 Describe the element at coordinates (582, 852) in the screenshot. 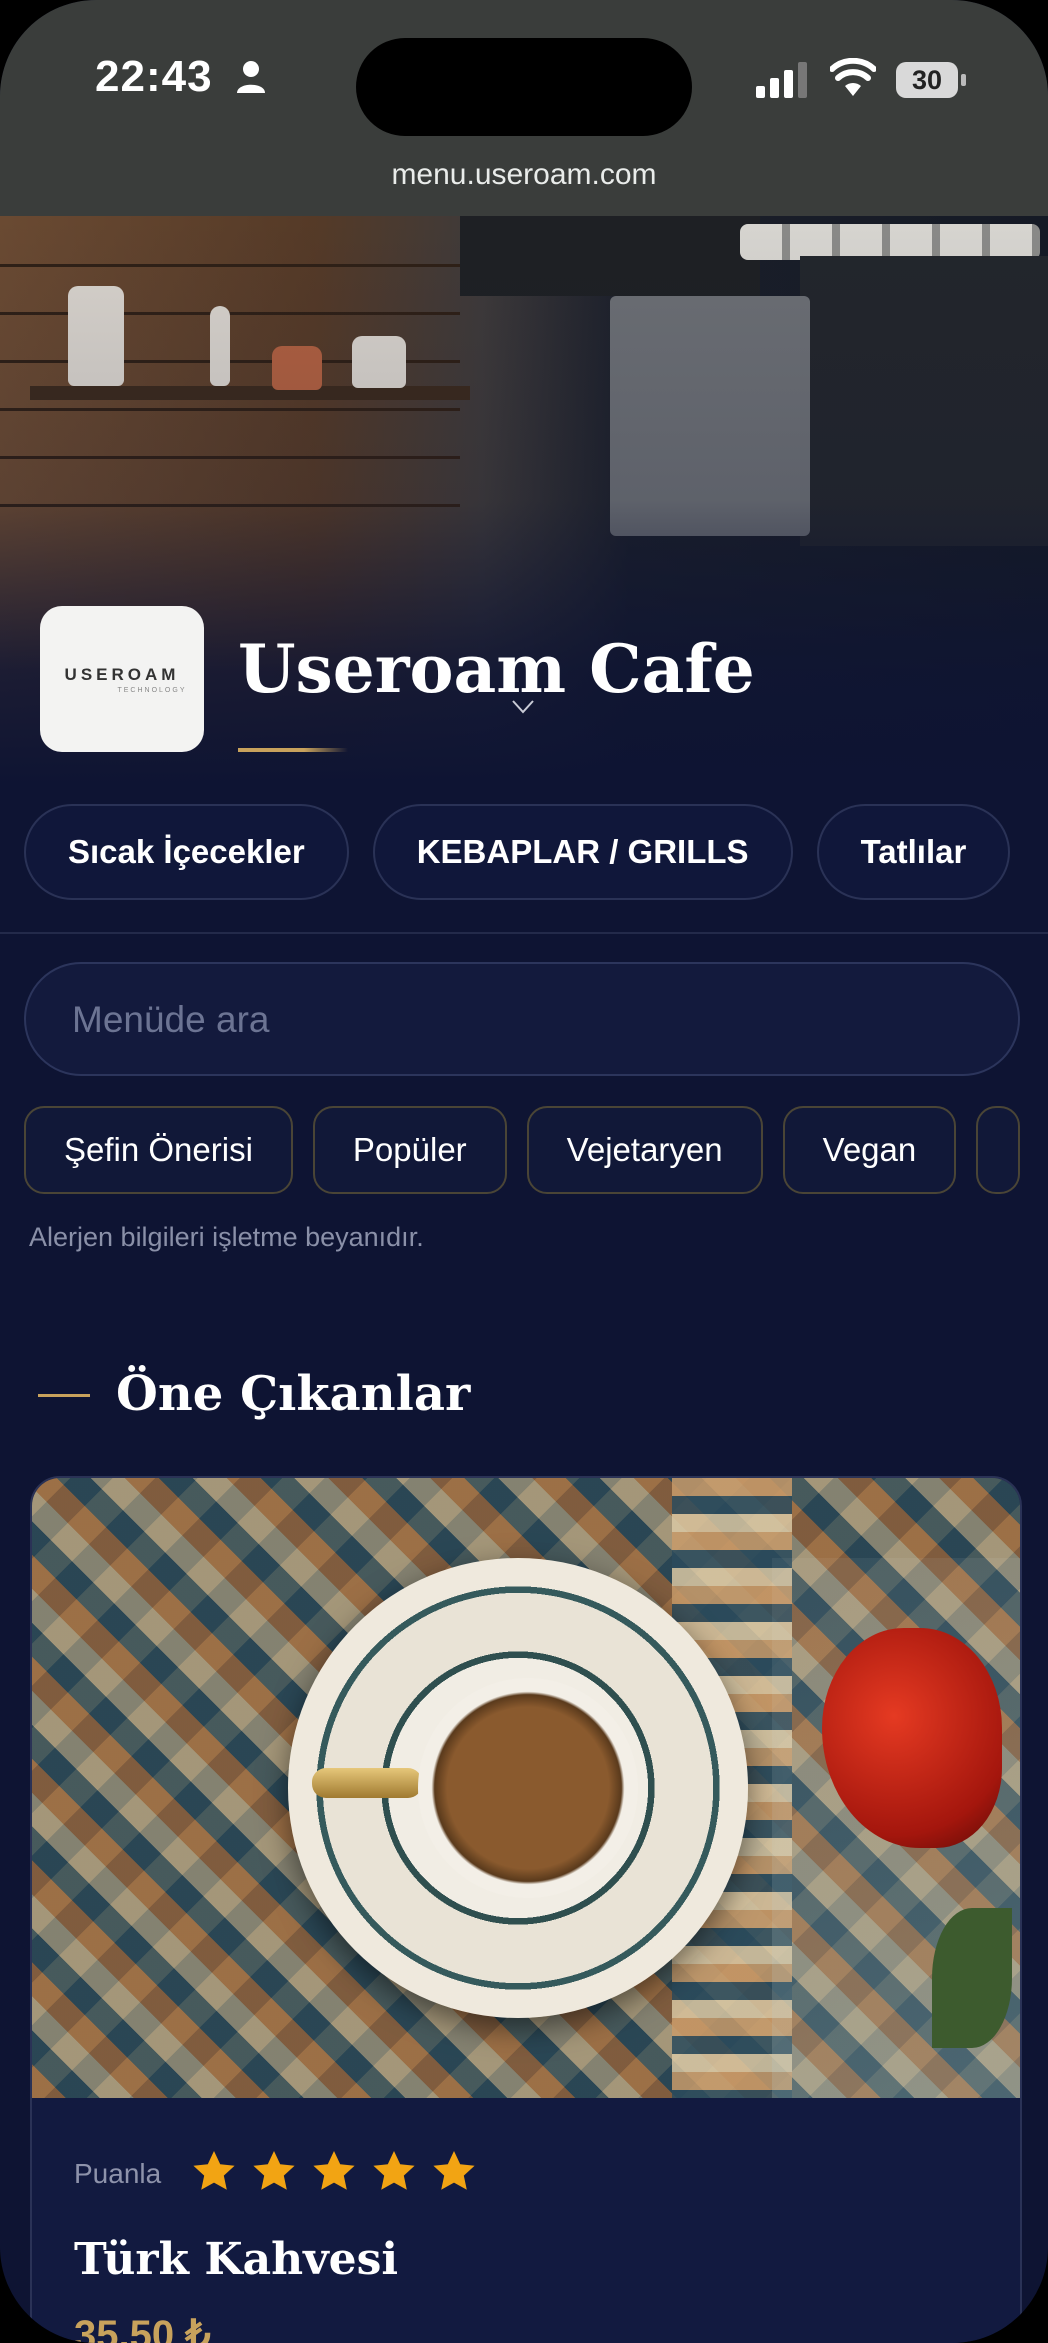

I see `category-tab-kebaplar: KEBAPLAR / GRILLS` at that location.